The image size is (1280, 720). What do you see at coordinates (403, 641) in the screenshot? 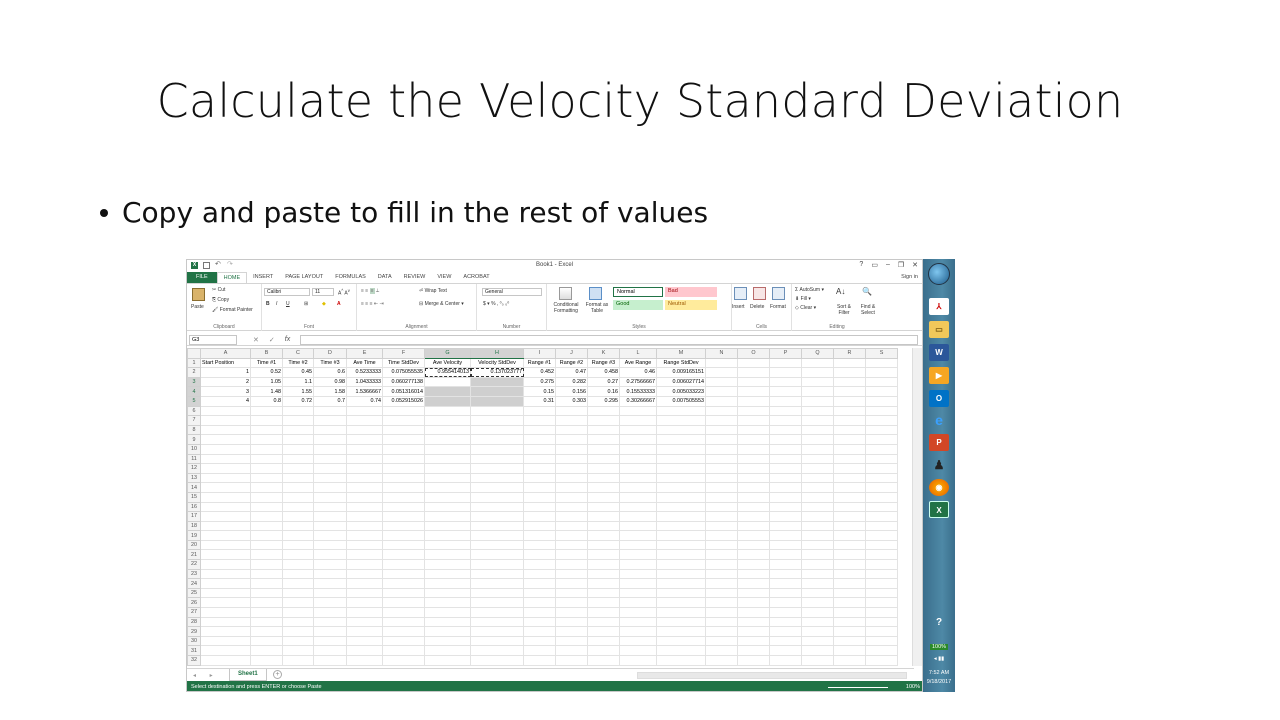
I see `cell-f30` at bounding box center [403, 641].